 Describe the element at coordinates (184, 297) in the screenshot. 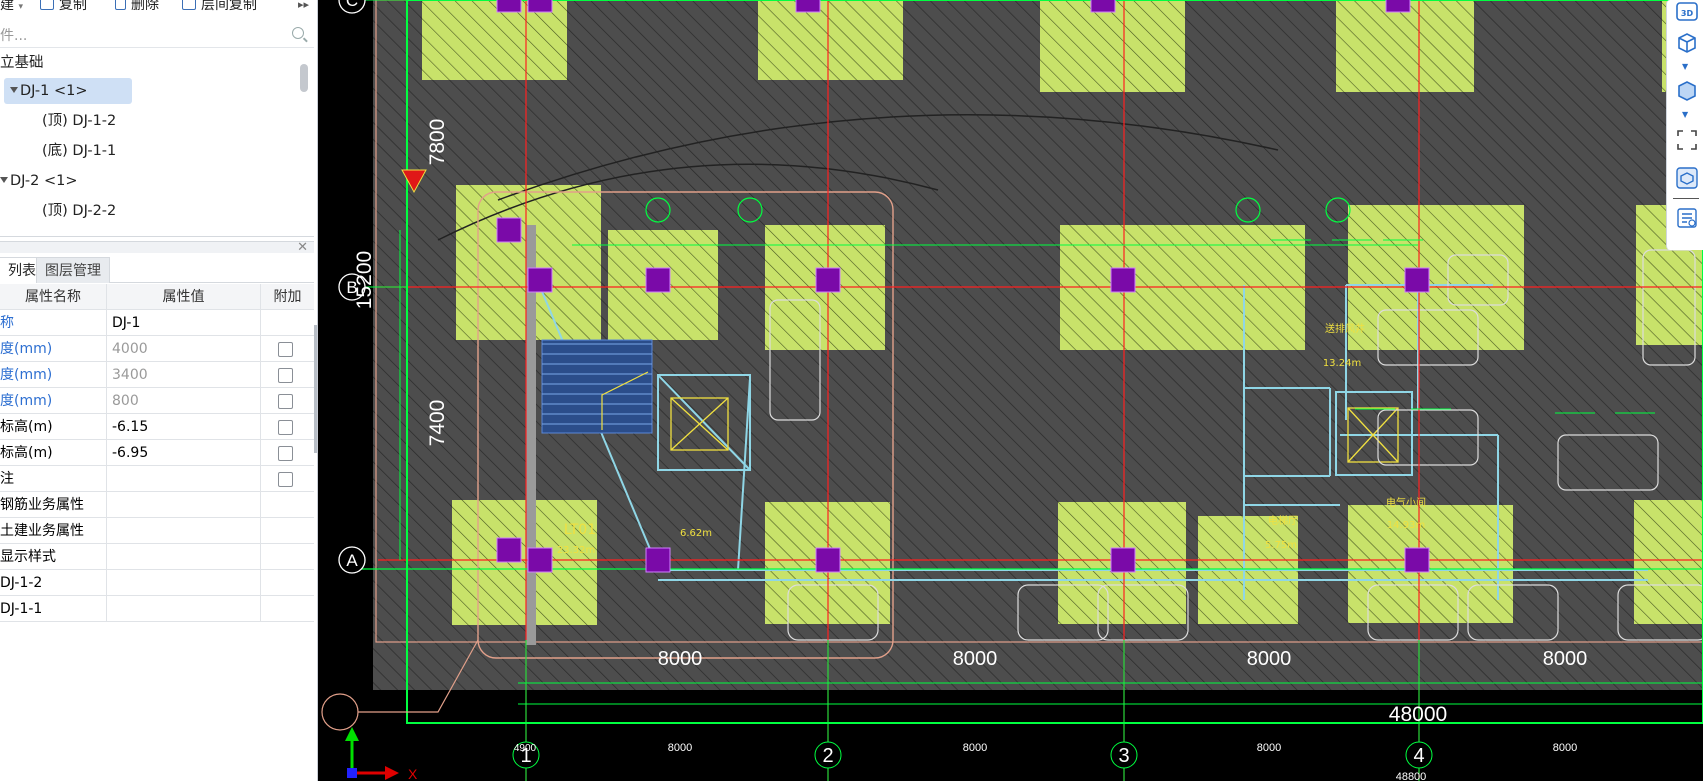

I see `header-value: 属性值` at that location.